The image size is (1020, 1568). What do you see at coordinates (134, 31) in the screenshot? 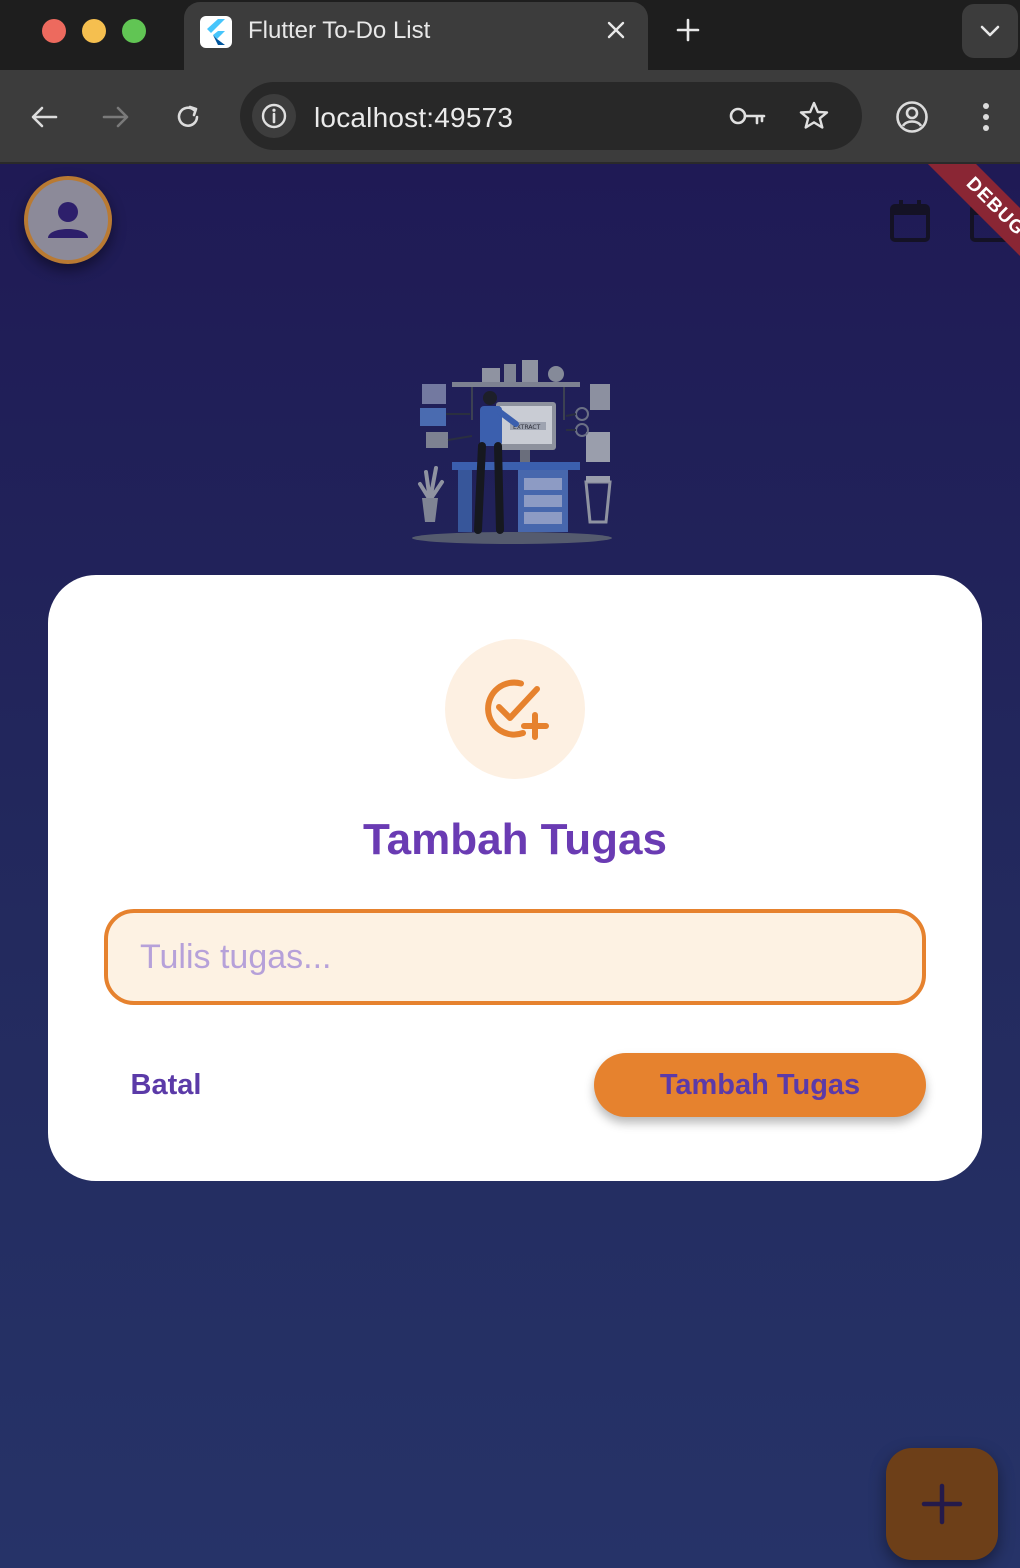
I see `maximize-window-button` at bounding box center [134, 31].